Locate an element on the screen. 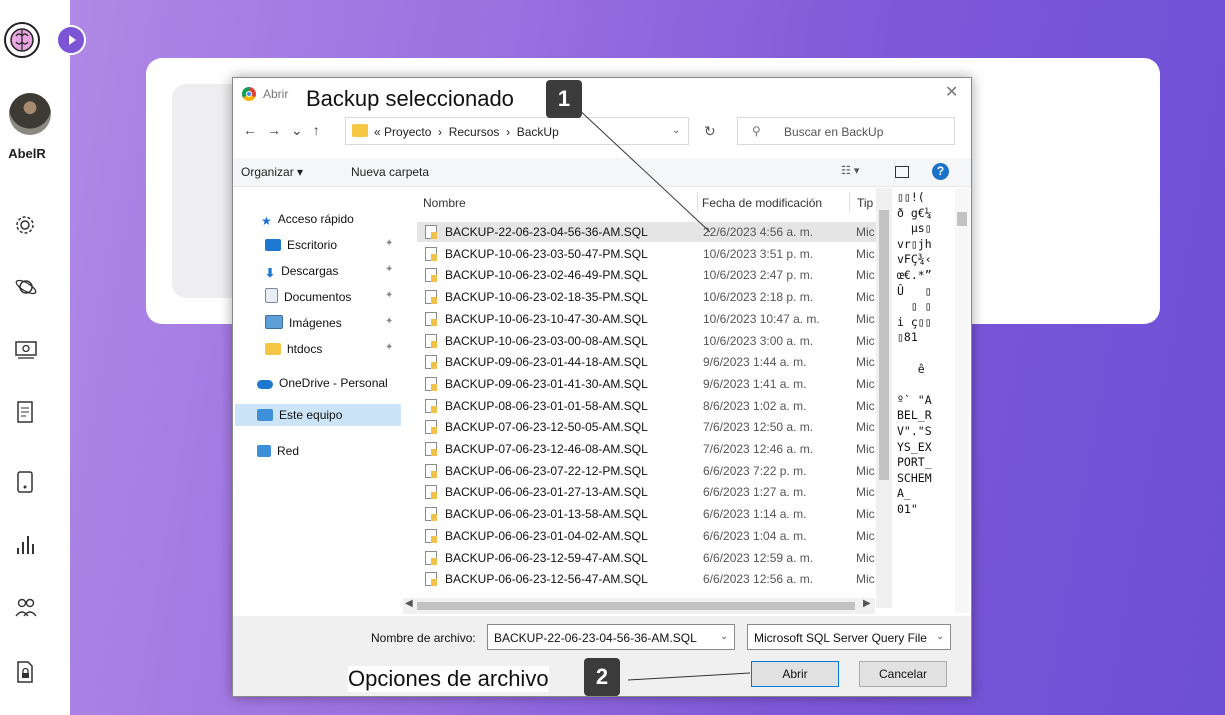 This screenshot has height=715, width=1225. file-type-select: Microsoft SQL Server Query File ⌄ is located at coordinates (849, 637).